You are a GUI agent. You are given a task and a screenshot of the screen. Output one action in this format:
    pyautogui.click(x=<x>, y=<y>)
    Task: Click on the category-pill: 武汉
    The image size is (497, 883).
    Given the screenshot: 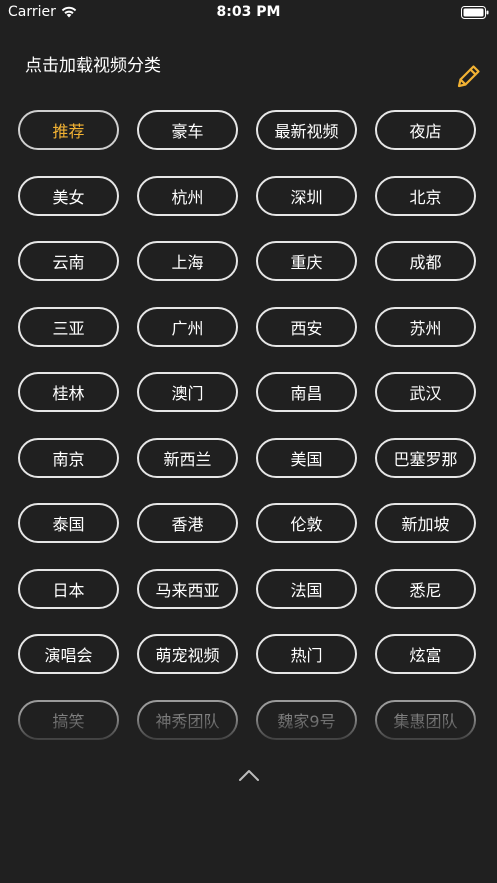 What is the action you would take?
    pyautogui.click(x=425, y=392)
    